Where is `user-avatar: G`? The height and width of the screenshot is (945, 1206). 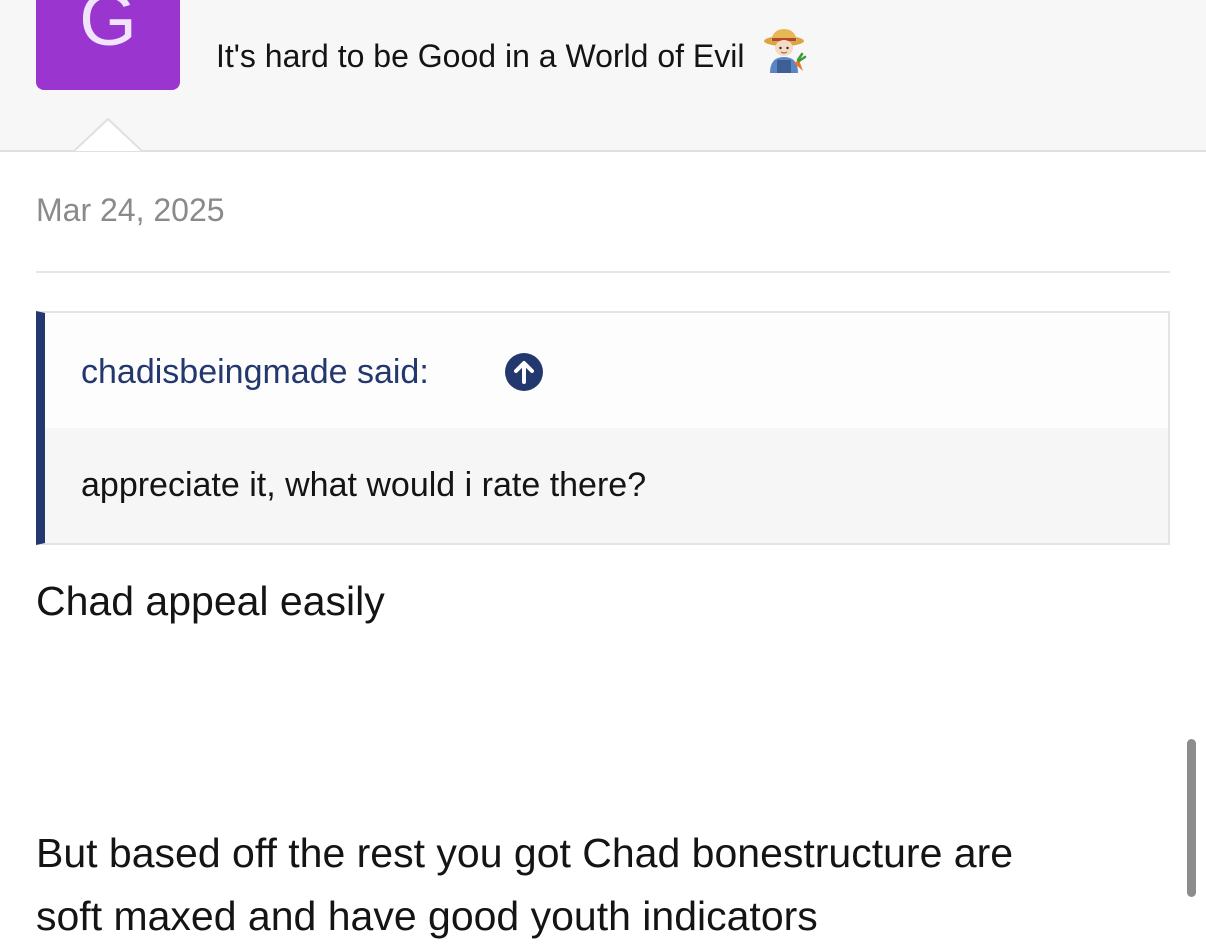
user-avatar: G is located at coordinates (108, 45).